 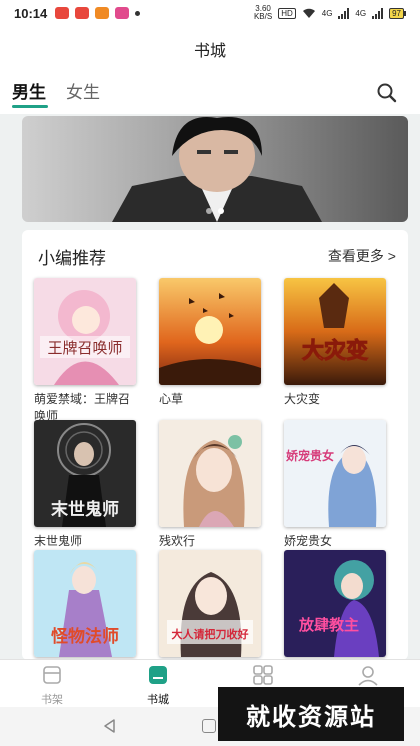 What do you see at coordinates (308, 541) in the screenshot?
I see `book-title: 娇宠贵女` at bounding box center [308, 541].